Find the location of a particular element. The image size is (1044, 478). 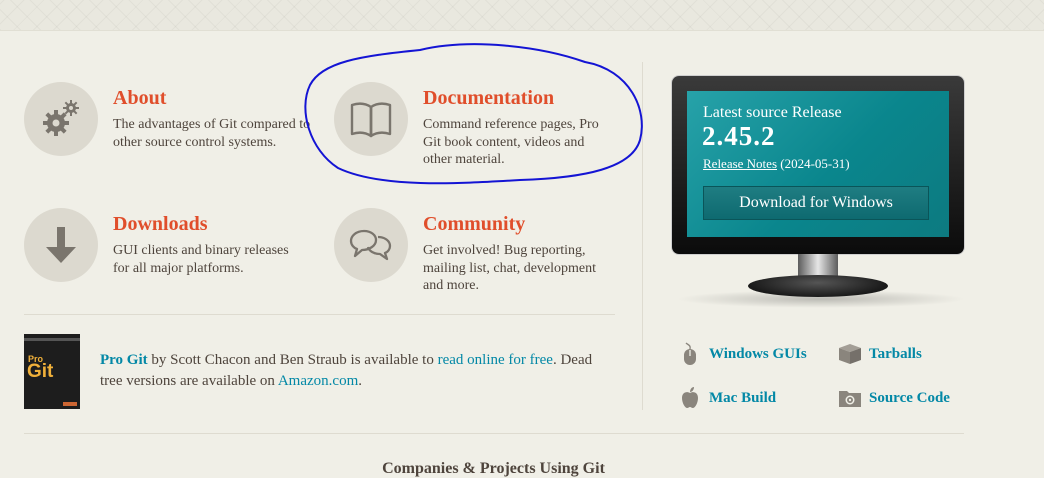

progit-text-3: . is located at coordinates (360, 381).